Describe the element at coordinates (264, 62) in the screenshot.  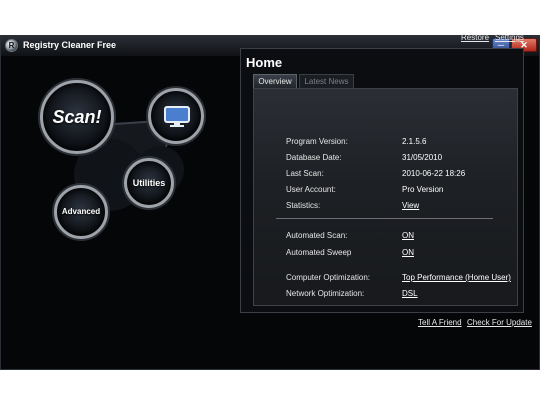
I see `home-title: Home` at that location.